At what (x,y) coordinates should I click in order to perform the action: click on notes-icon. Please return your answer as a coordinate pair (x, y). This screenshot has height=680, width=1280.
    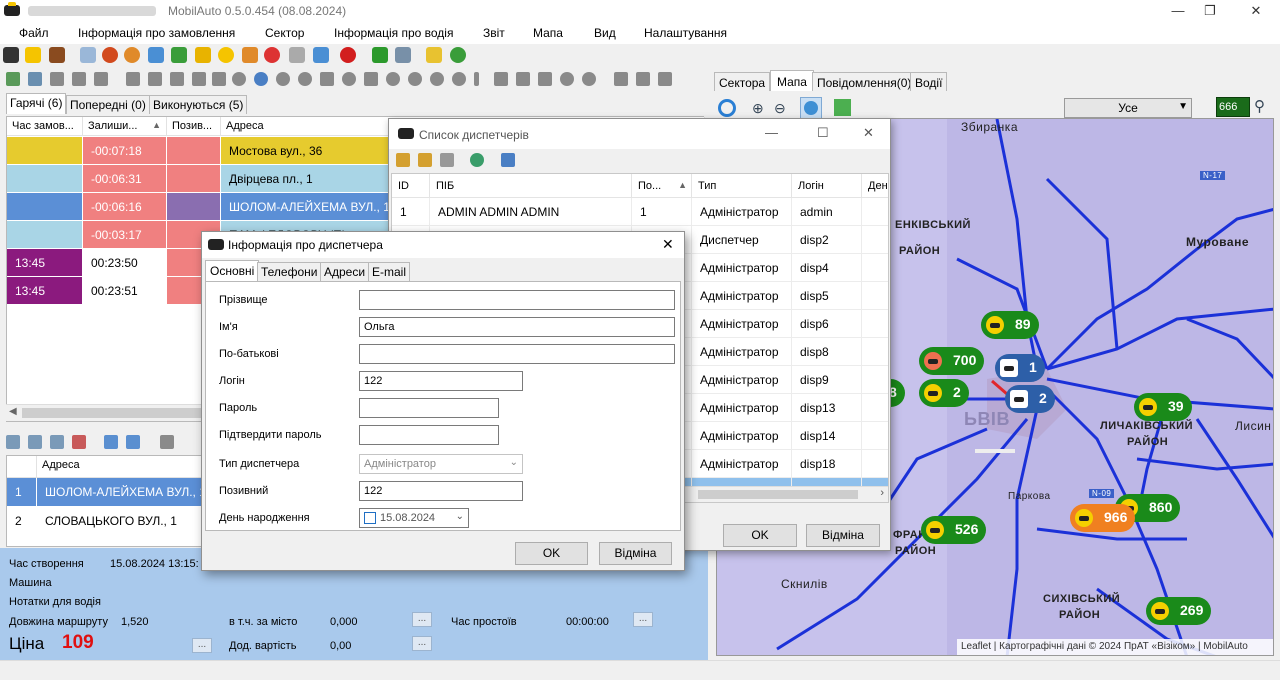
    Looking at the image, I should click on (434, 55).